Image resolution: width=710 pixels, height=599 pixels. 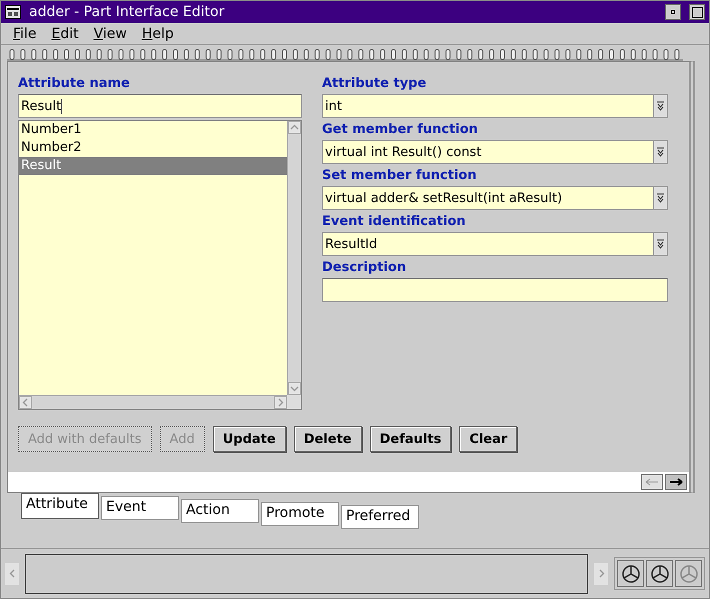 I want to click on menu-item: View, so click(x=112, y=34).